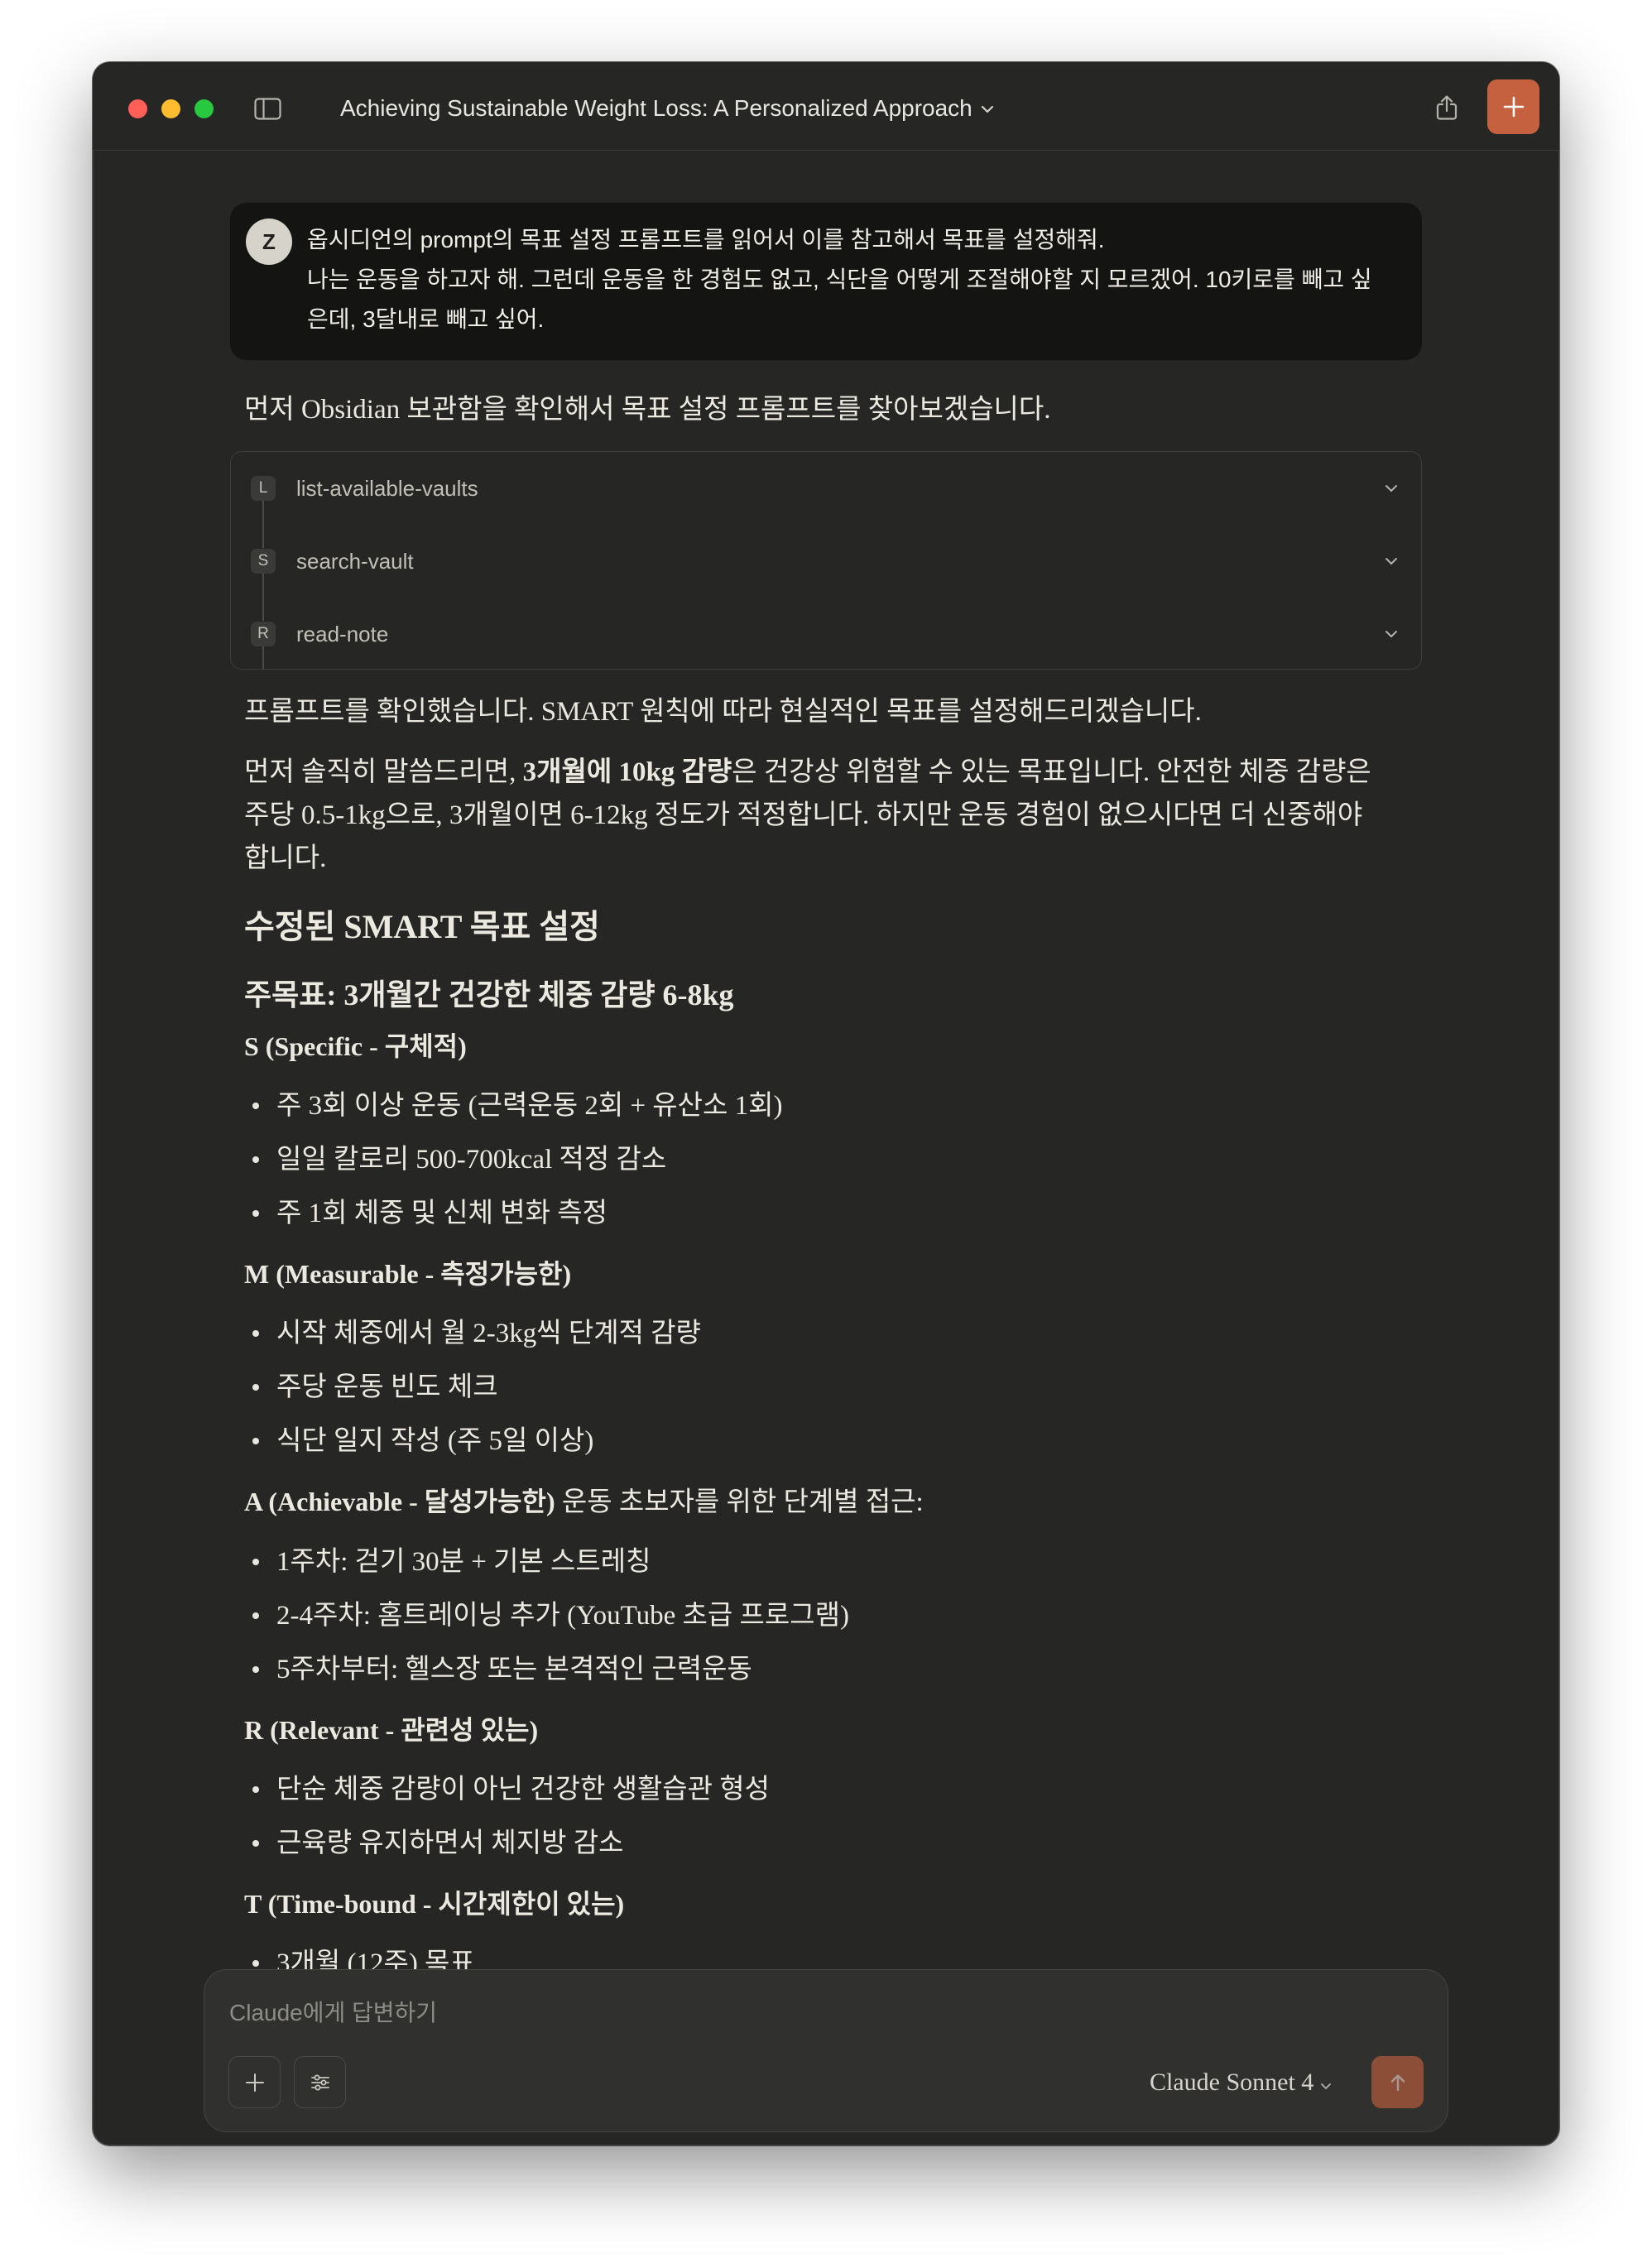 This screenshot has width=1652, height=2268. What do you see at coordinates (820, 1562) in the screenshot?
I see `list-item: 1주차: 걷기 30분 + 기본 스트레칭` at bounding box center [820, 1562].